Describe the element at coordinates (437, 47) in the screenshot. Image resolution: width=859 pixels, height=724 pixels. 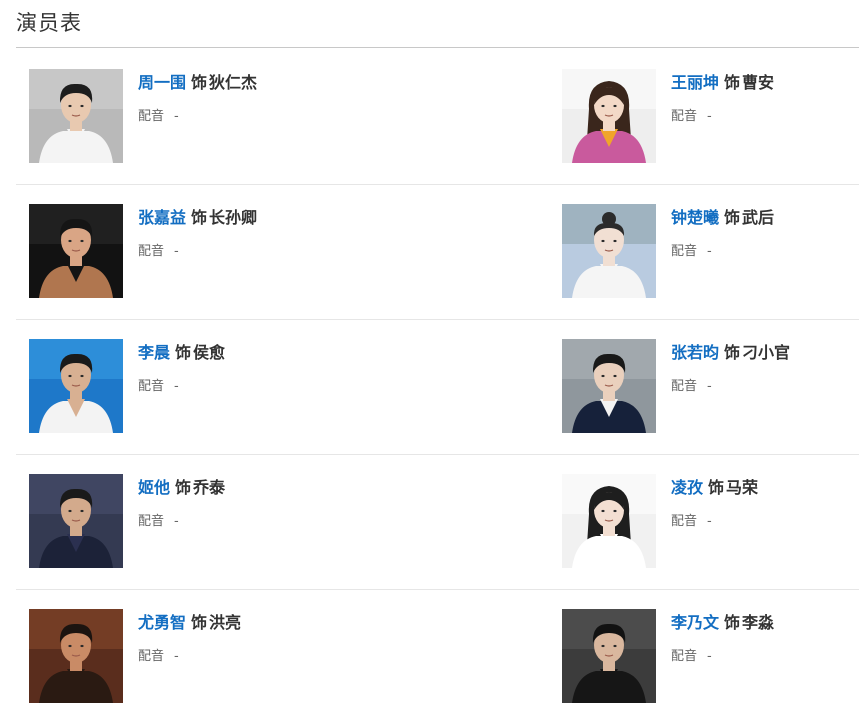
I see `title-divider` at that location.